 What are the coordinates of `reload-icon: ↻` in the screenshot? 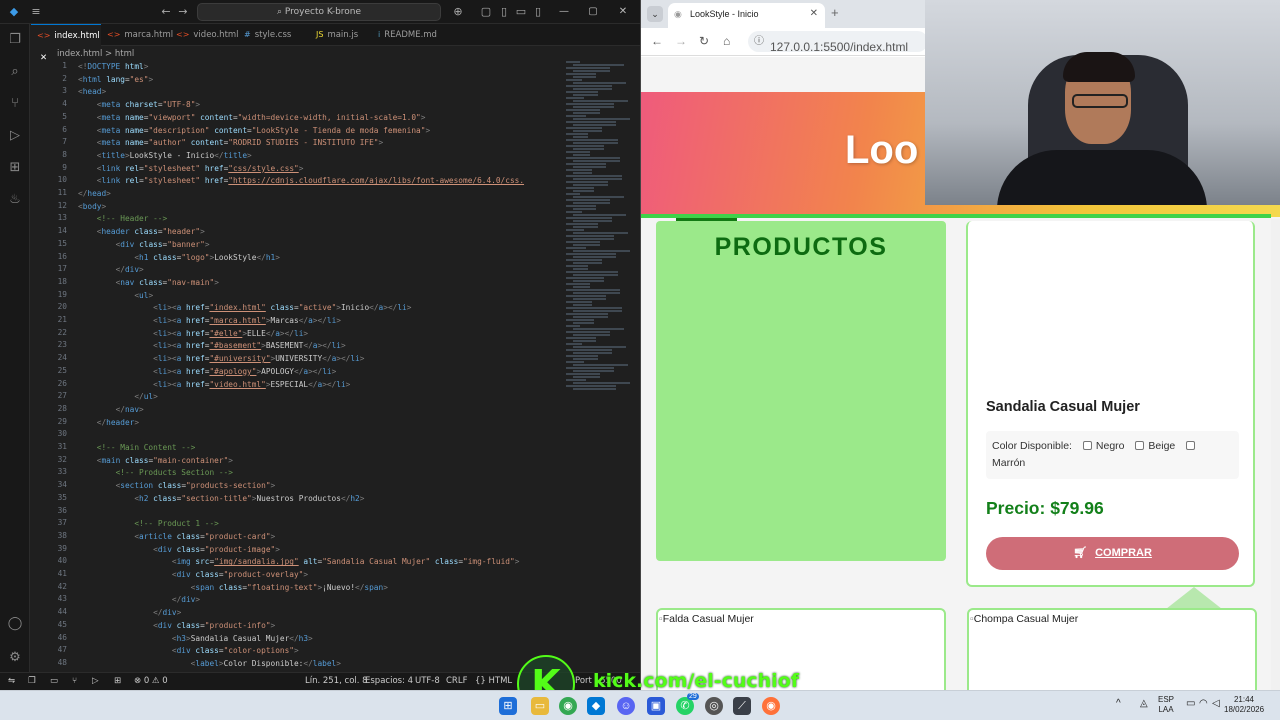 It's located at (704, 41).